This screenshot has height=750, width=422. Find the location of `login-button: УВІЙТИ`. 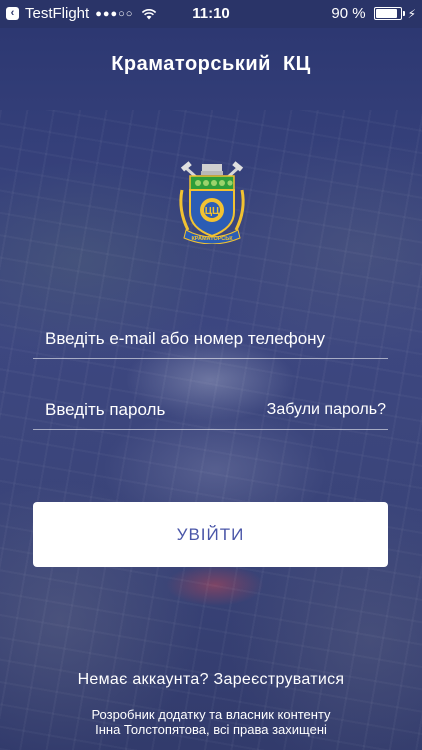

login-button: УВІЙТИ is located at coordinates (210, 534).